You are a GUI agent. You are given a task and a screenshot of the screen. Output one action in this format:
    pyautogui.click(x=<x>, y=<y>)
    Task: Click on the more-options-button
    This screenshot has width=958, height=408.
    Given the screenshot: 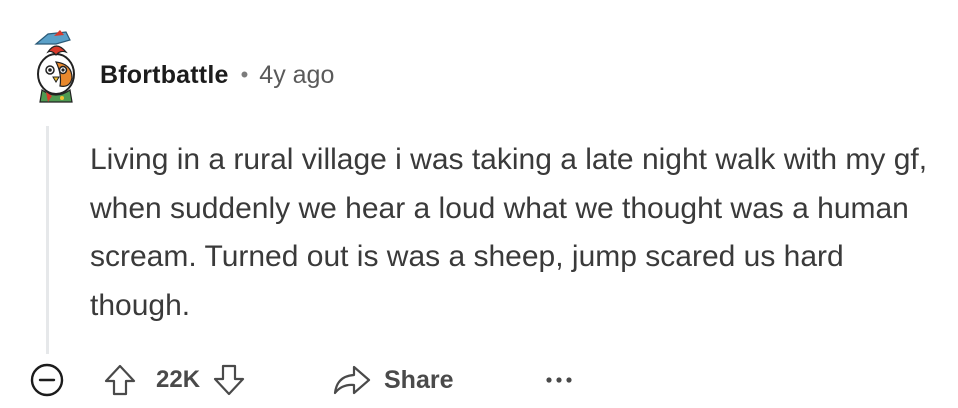 What is the action you would take?
    pyautogui.click(x=559, y=380)
    